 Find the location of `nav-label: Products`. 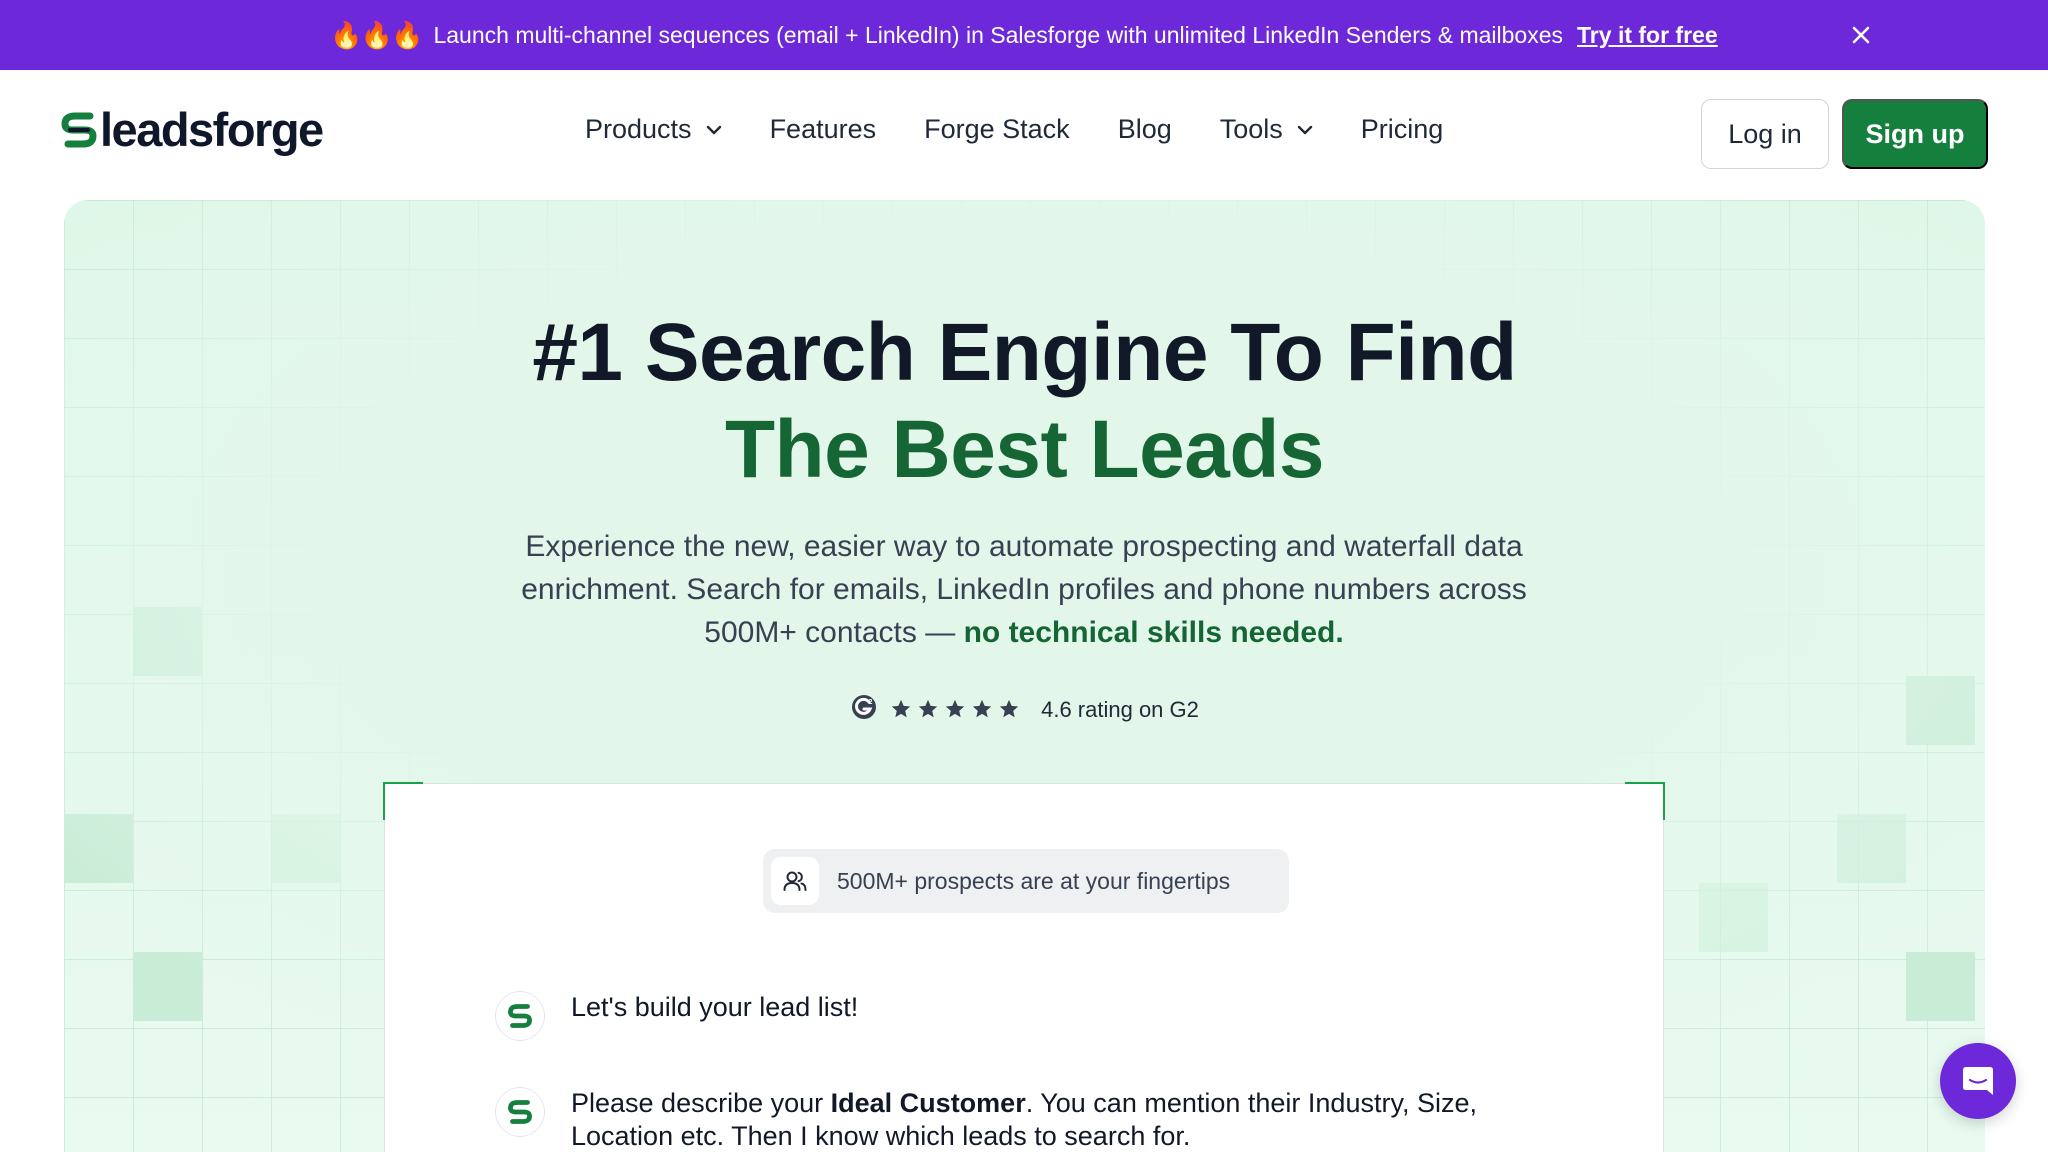

nav-label: Products is located at coordinates (638, 129).